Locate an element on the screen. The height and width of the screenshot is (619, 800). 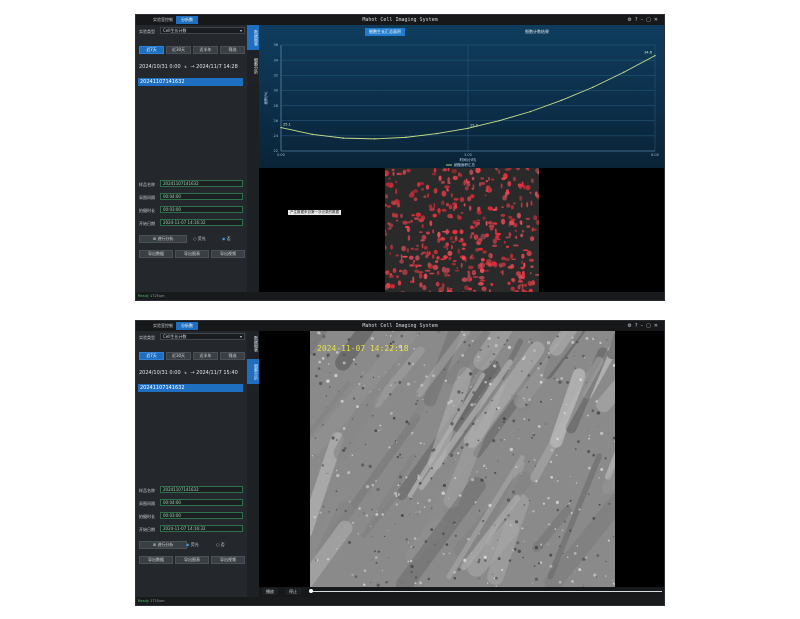
tab-cell-count: 细胞计数结果 is located at coordinates (537, 32).